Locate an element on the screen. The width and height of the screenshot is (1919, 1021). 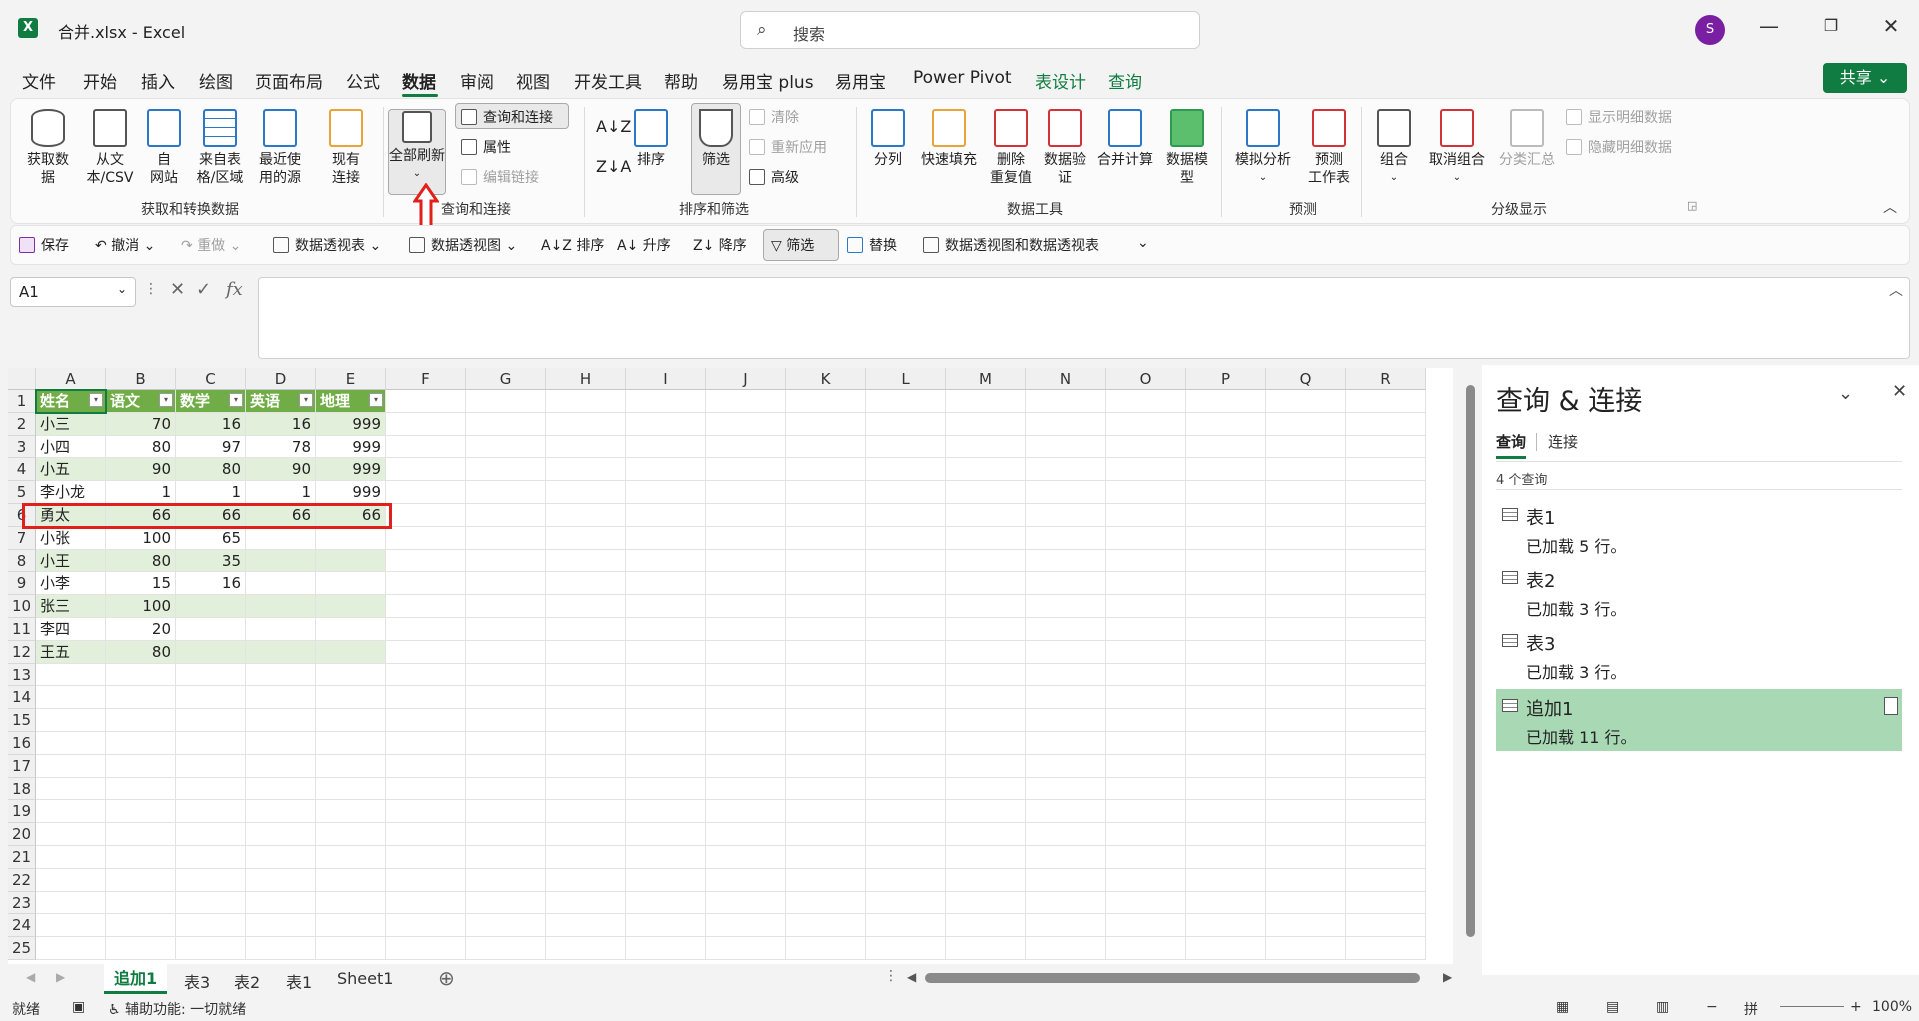
restore-button: ❐ is located at coordinates (1831, 25).